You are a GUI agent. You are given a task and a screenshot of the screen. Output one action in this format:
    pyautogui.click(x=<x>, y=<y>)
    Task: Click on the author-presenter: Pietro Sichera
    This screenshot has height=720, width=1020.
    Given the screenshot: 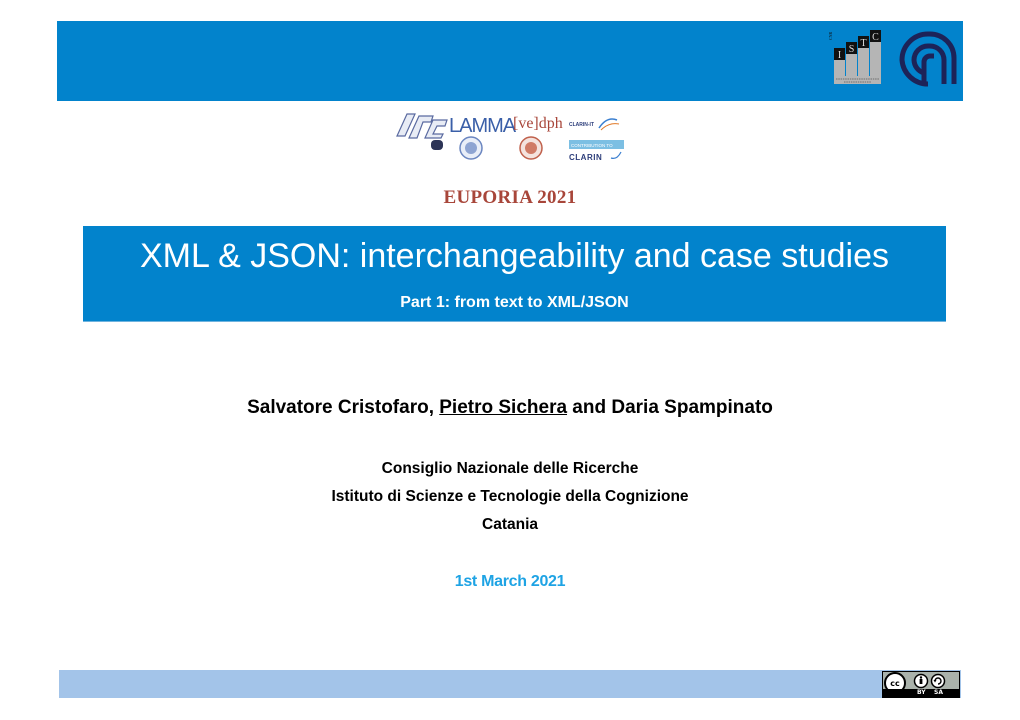 What is the action you would take?
    pyautogui.click(x=503, y=407)
    